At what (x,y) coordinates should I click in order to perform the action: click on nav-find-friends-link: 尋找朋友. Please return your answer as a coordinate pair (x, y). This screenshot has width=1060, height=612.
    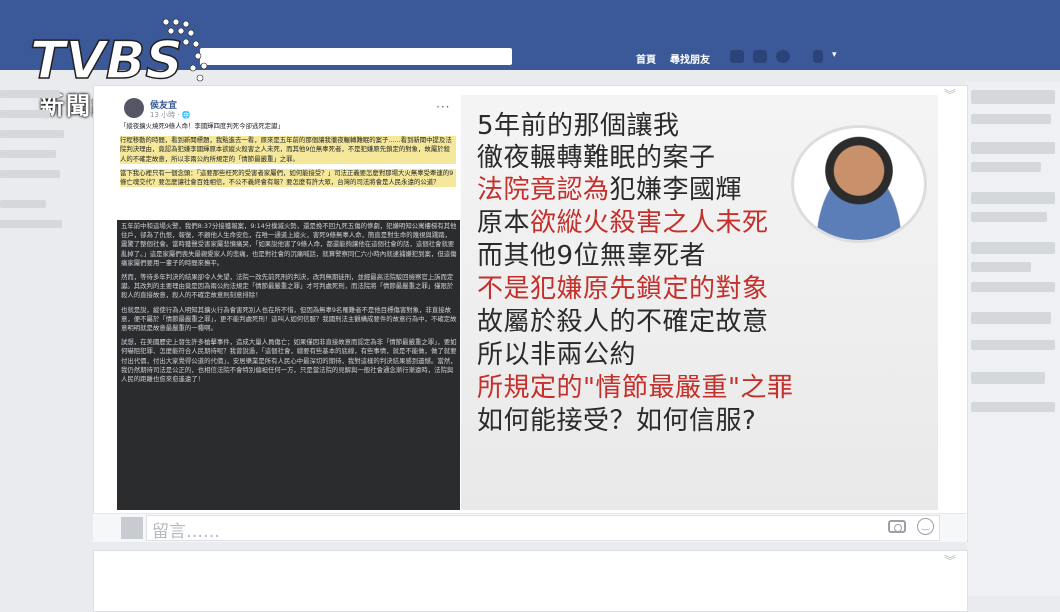
    Looking at the image, I should click on (690, 58).